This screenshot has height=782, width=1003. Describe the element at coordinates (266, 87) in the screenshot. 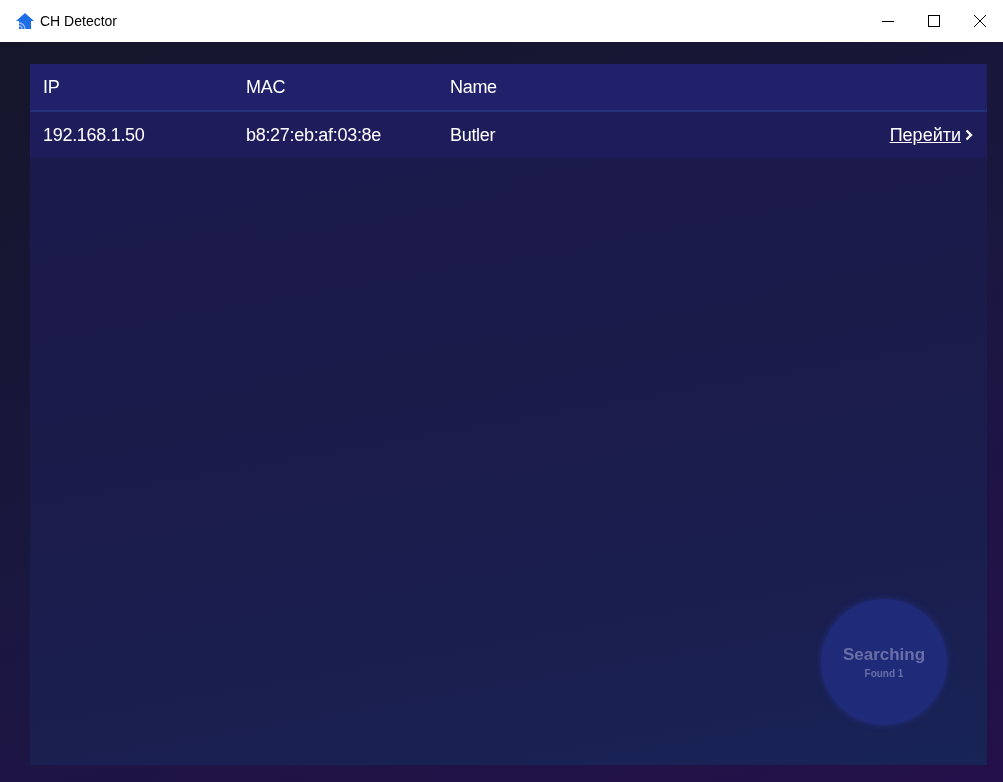

I see `column-header: MAC` at that location.